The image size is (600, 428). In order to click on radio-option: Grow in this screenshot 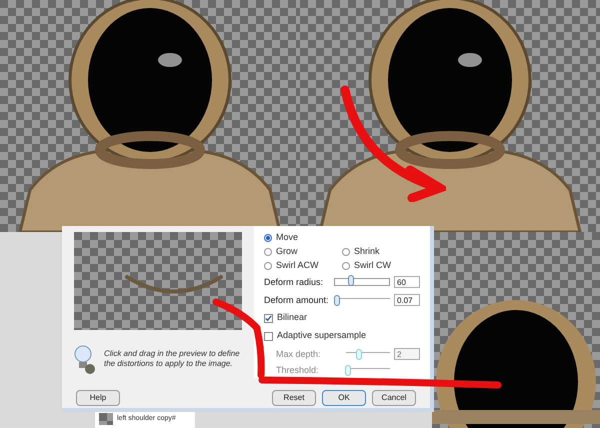, I will do `click(303, 252)`.